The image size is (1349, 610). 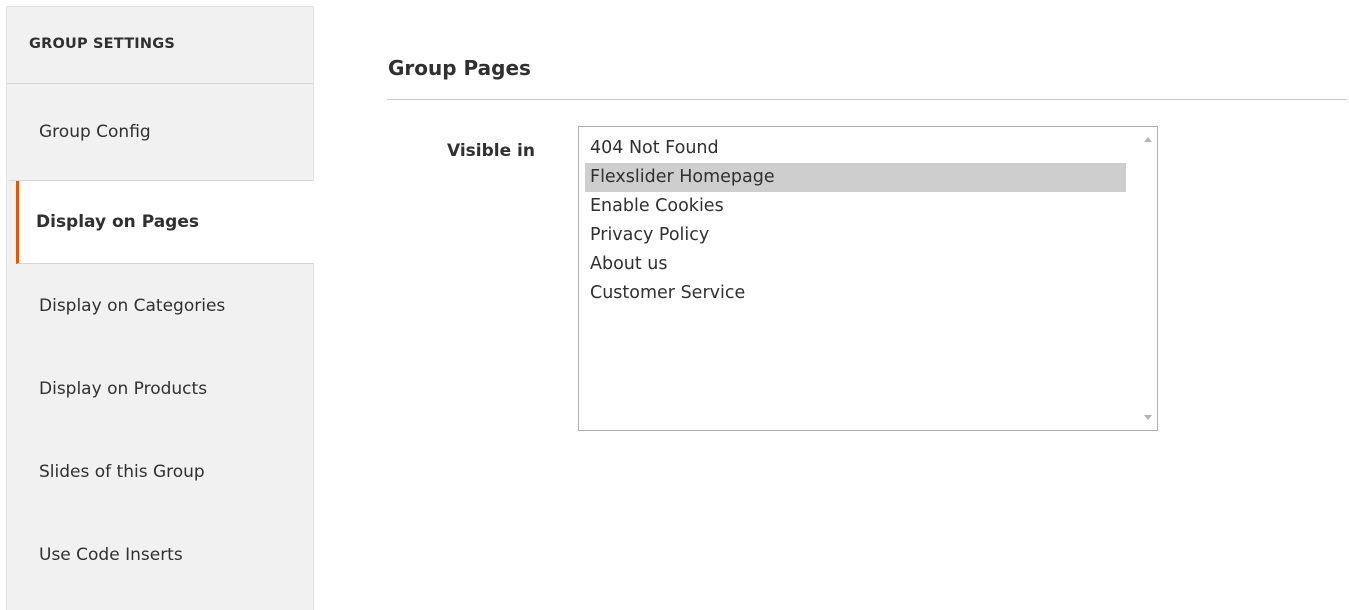 I want to click on option-about-us: About us, so click(x=855, y=264).